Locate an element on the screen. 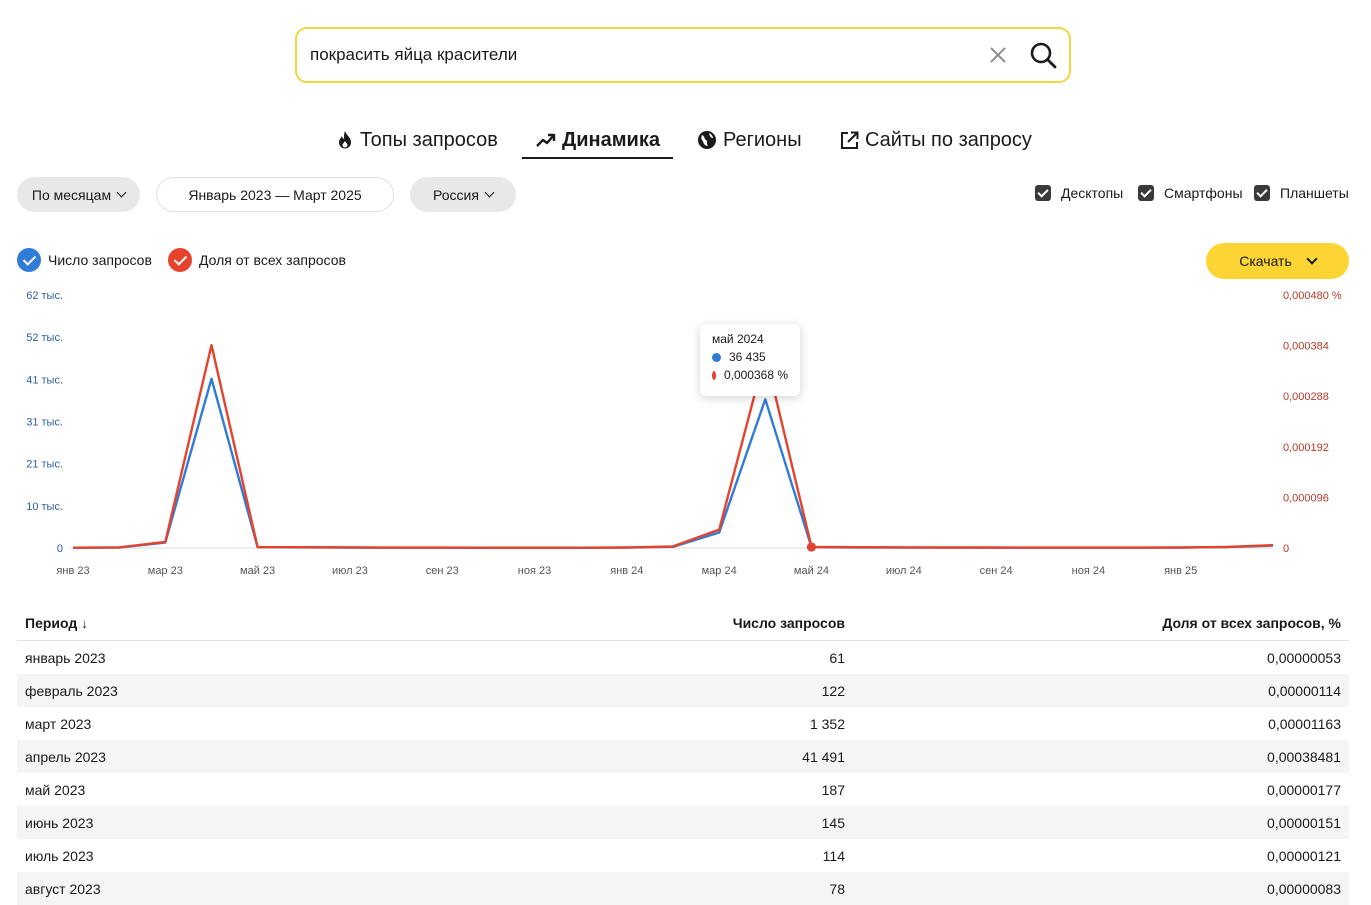  checkbox-label: Смартфоны is located at coordinates (1203, 193).